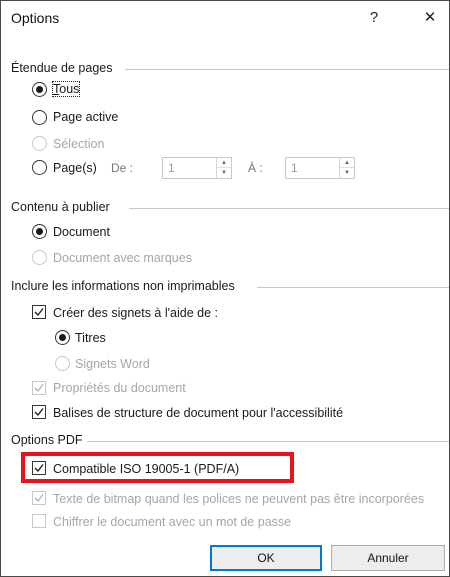  I want to click on from-page-value: 1, so click(171, 168).